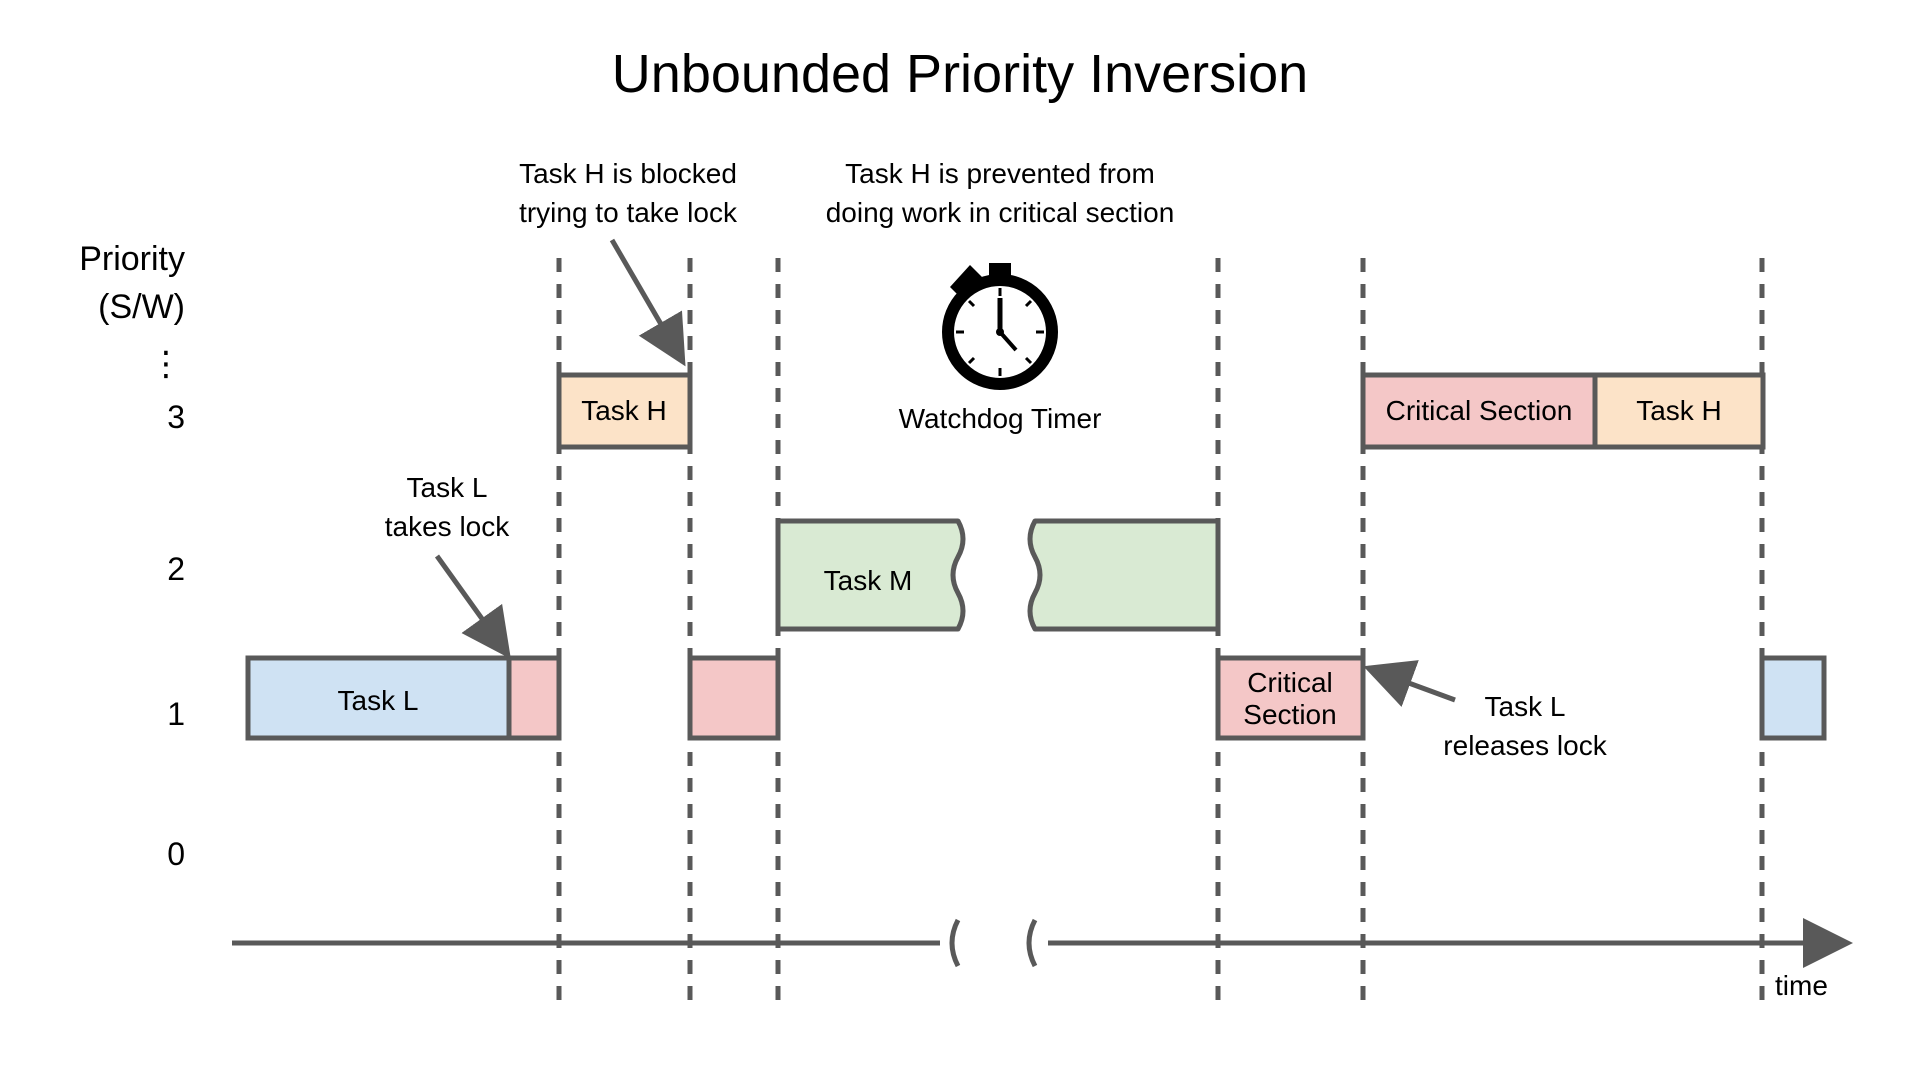  Describe the element at coordinates (1289, 714) in the screenshot. I see `bar-label-critical-line2: Section` at that location.